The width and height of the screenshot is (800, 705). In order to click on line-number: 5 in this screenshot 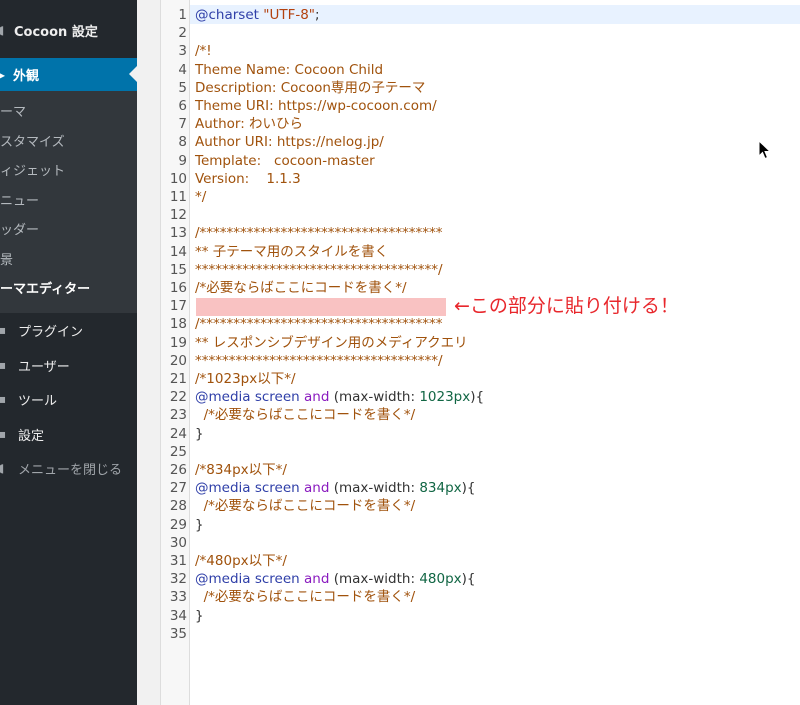, I will do `click(182, 87)`.